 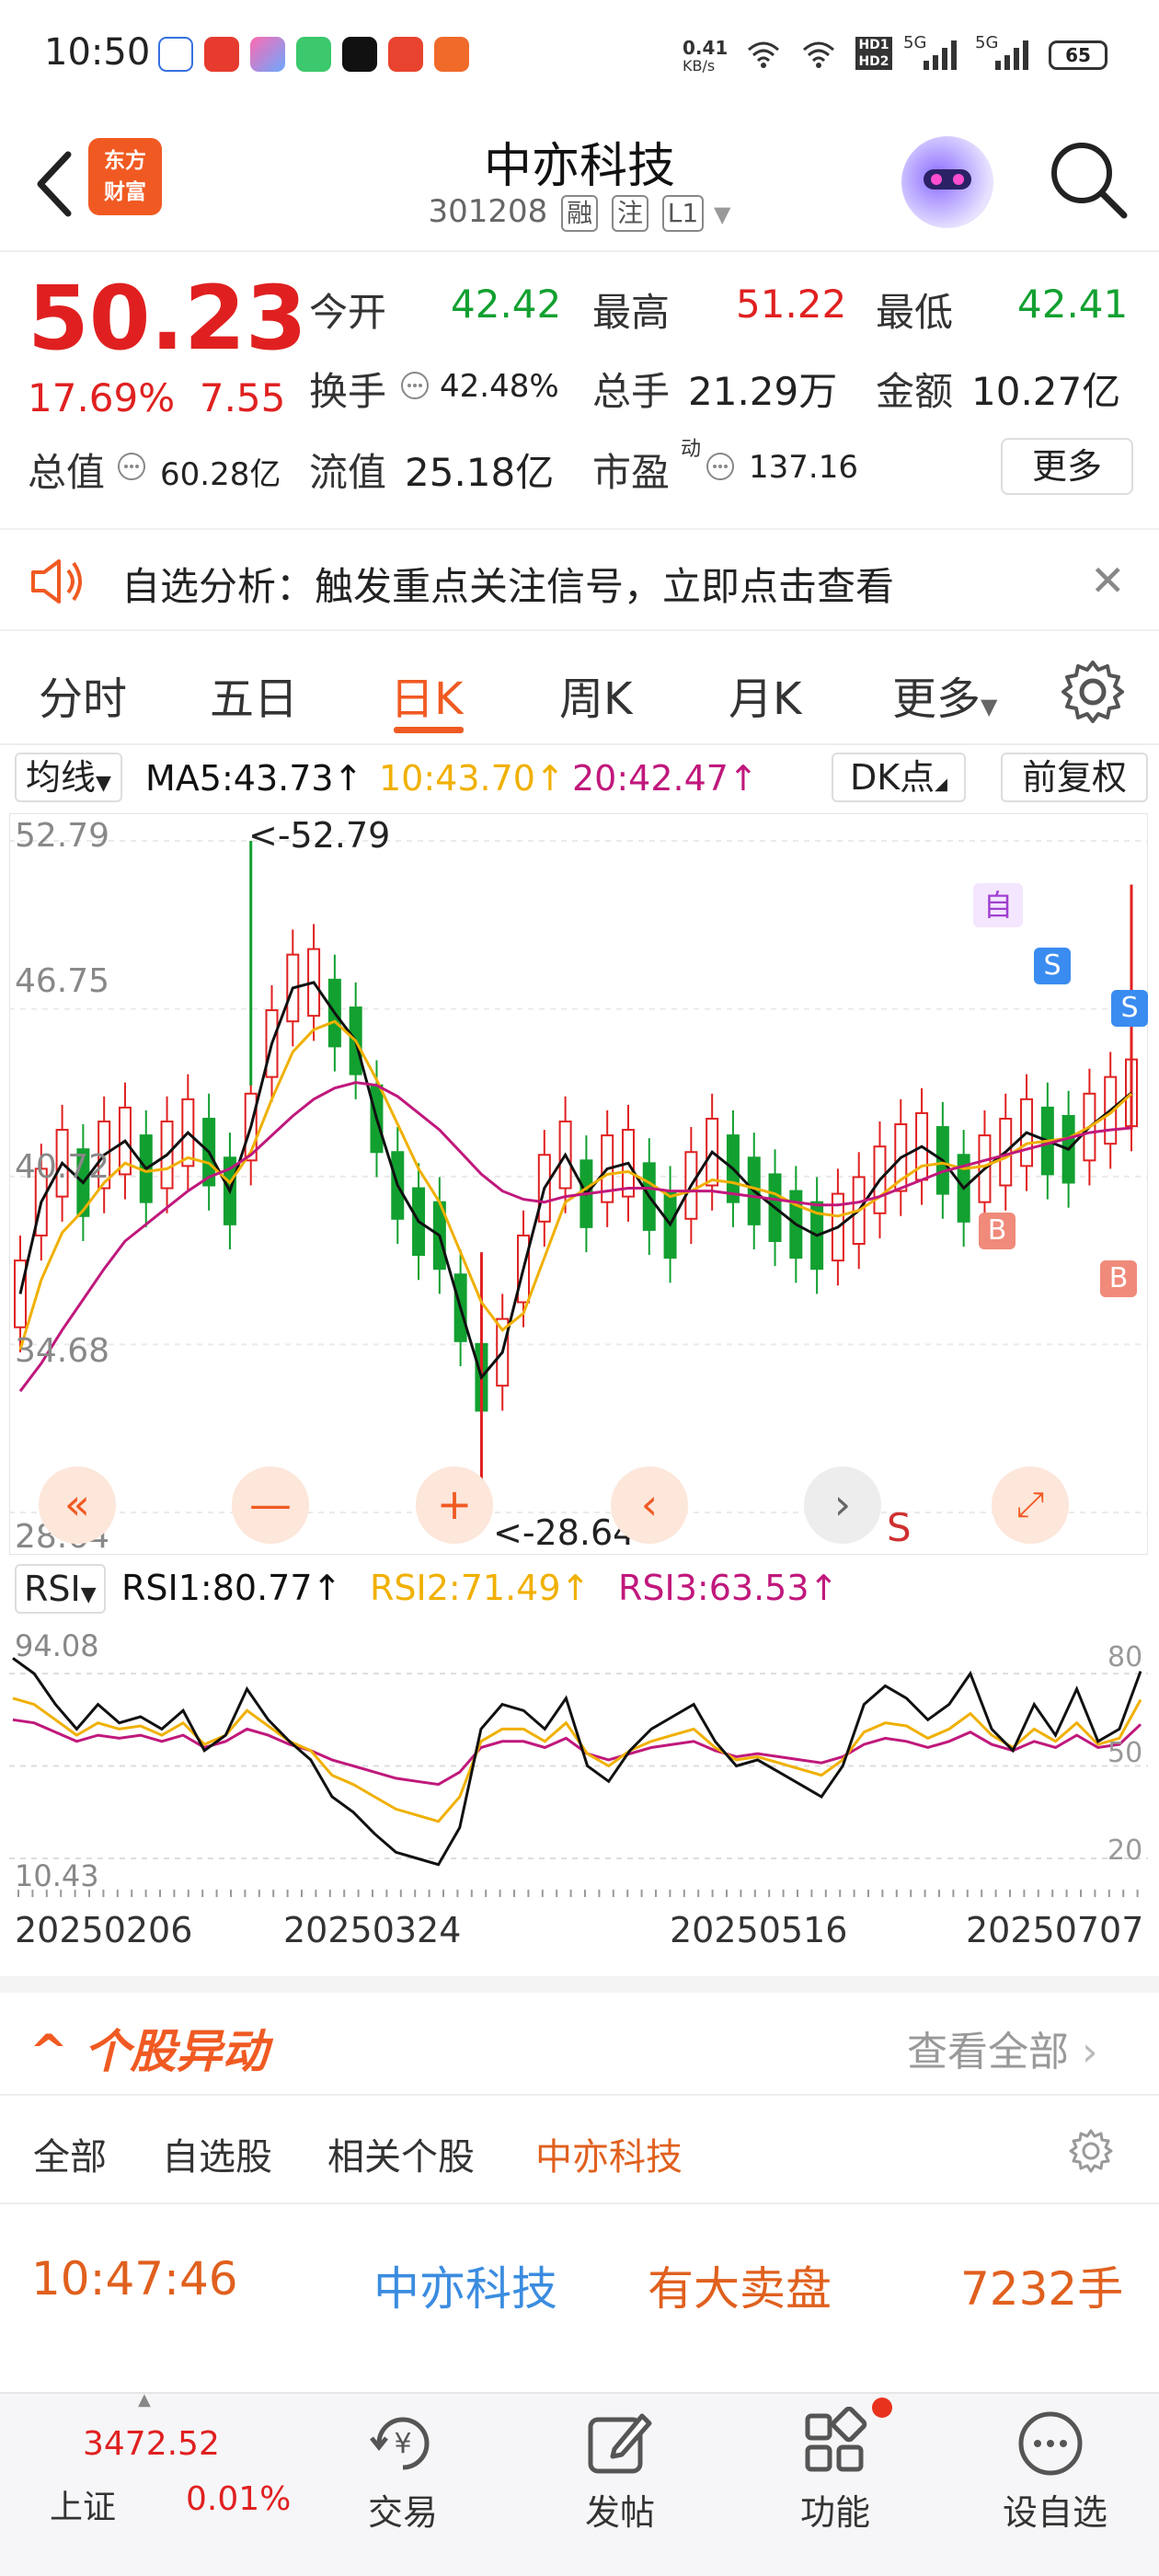 I want to click on hd-badge: HD1 HD2, so click(x=873, y=53).